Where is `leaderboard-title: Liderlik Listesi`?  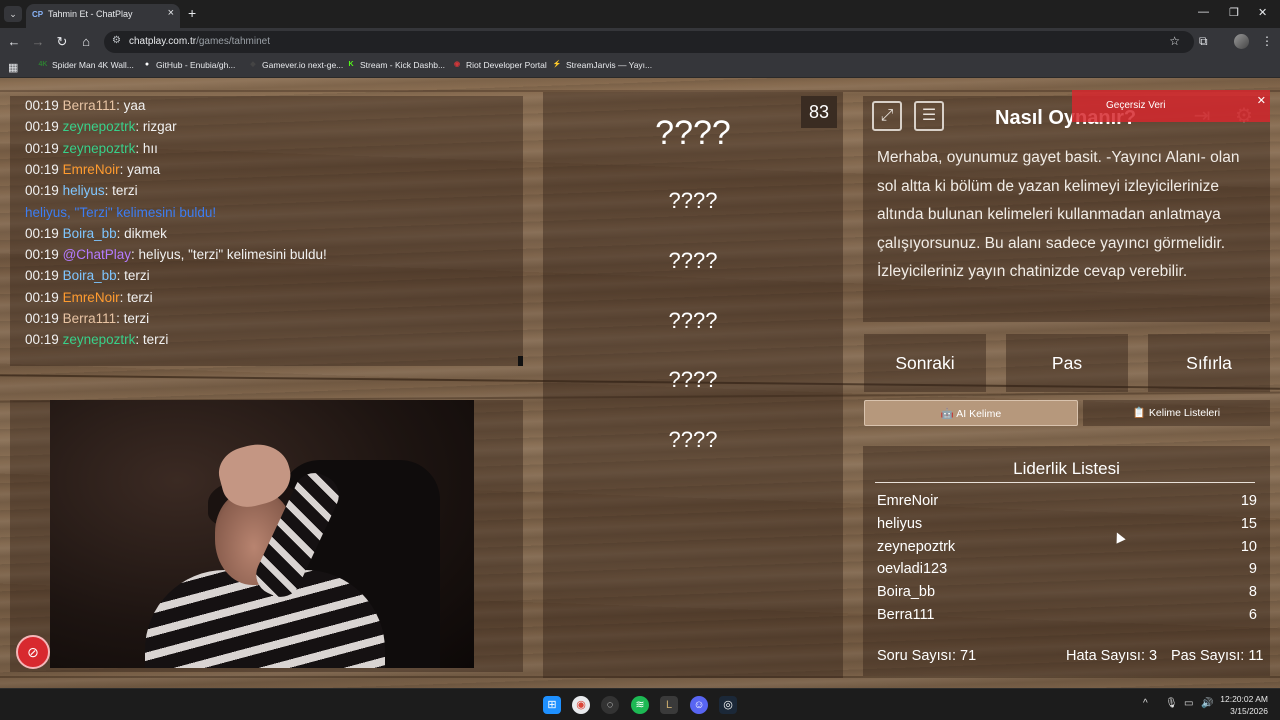
leaderboard-title: Liderlik Listesi is located at coordinates (1066, 468).